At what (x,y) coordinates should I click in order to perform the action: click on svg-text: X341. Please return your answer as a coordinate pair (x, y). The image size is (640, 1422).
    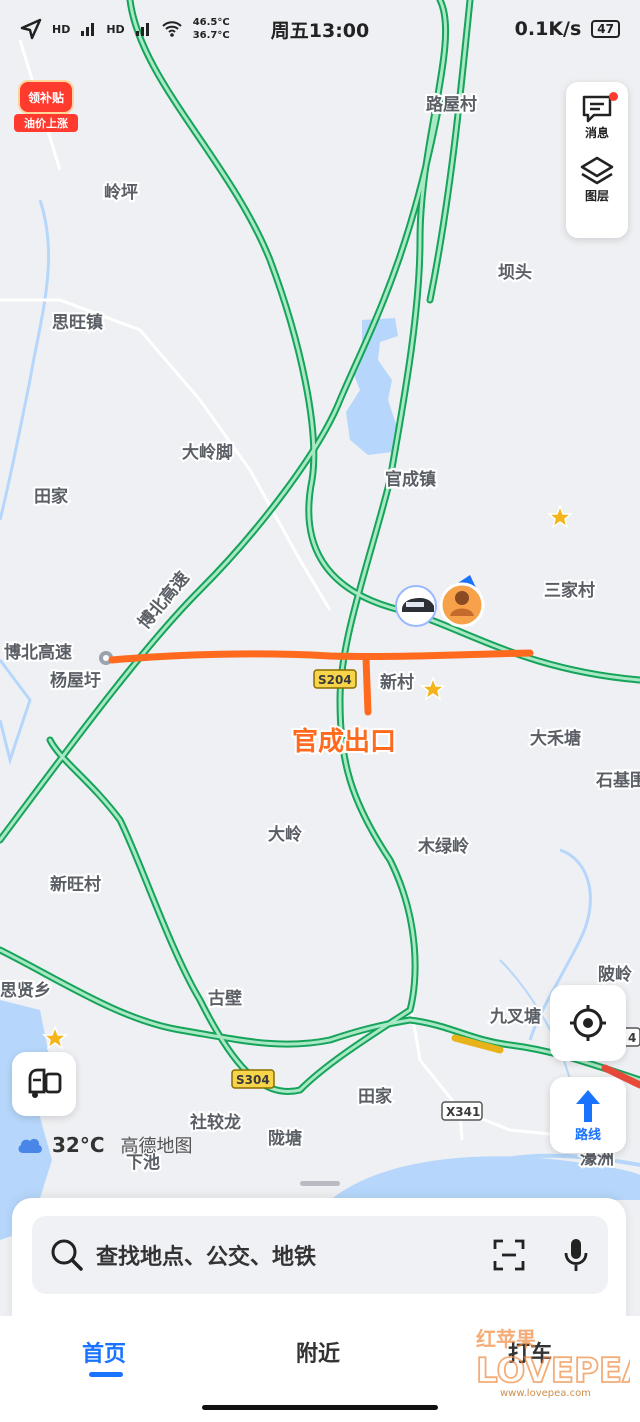
    Looking at the image, I should click on (463, 1112).